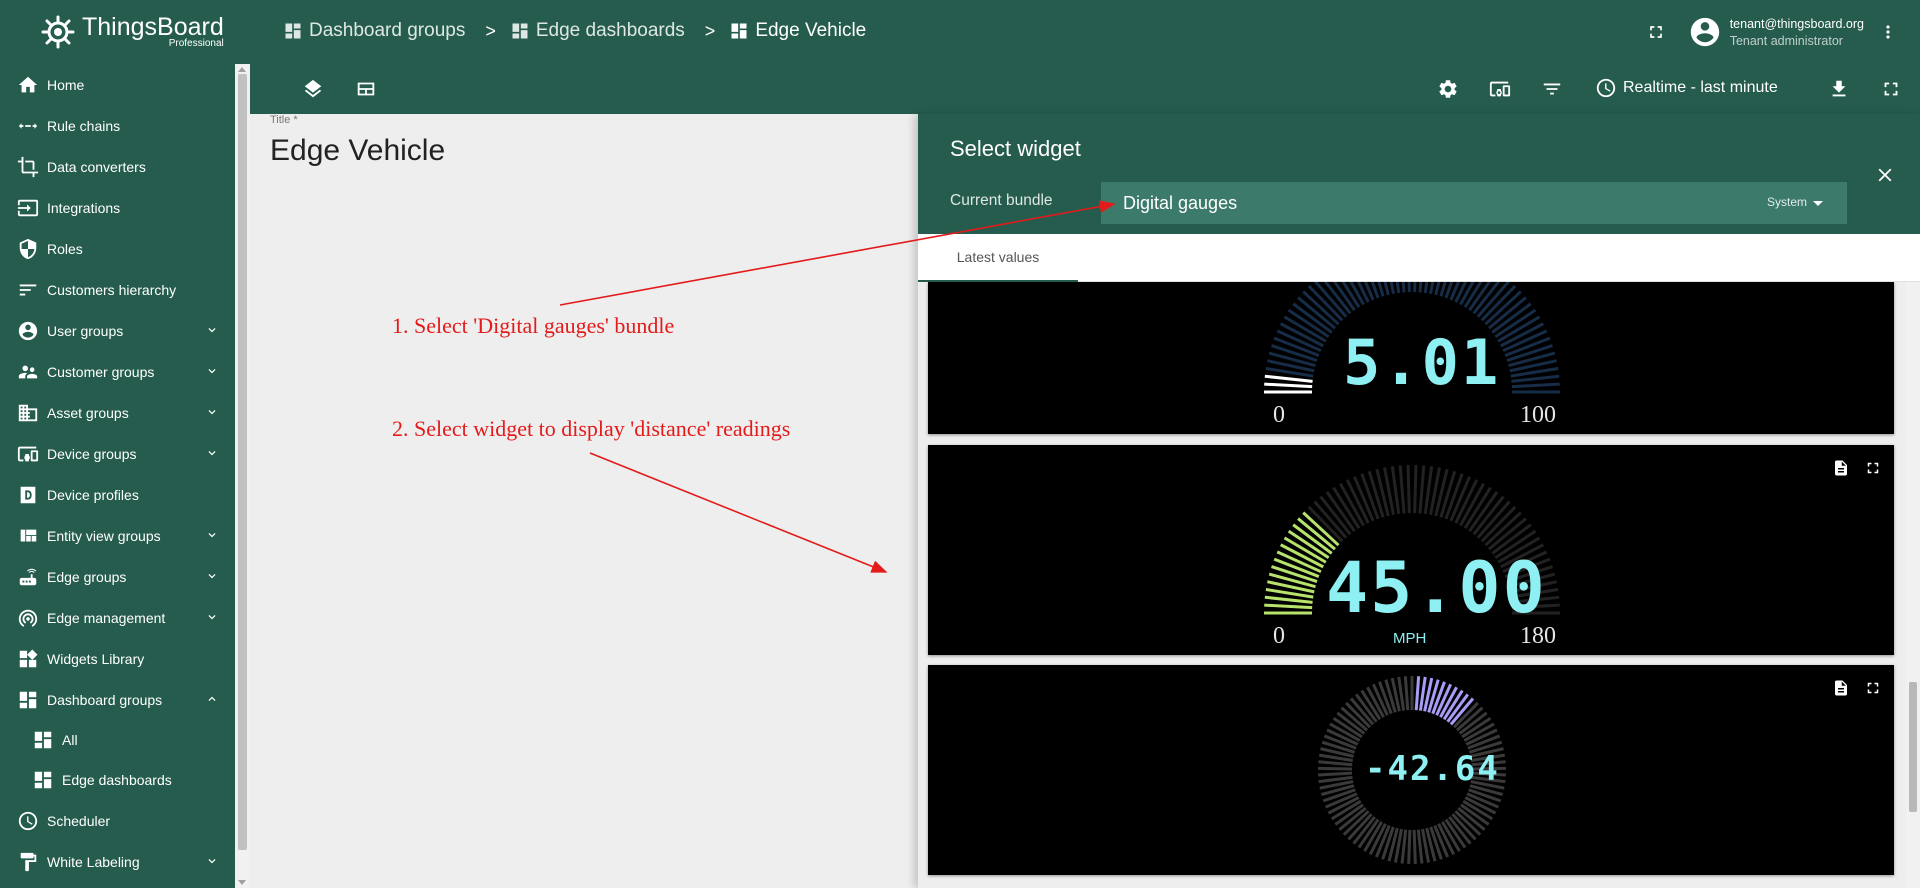 Image resolution: width=1920 pixels, height=888 pixels. What do you see at coordinates (797, 31) in the screenshot?
I see `breadcrumb-edge-vehicle: Edge Vehicle` at bounding box center [797, 31].